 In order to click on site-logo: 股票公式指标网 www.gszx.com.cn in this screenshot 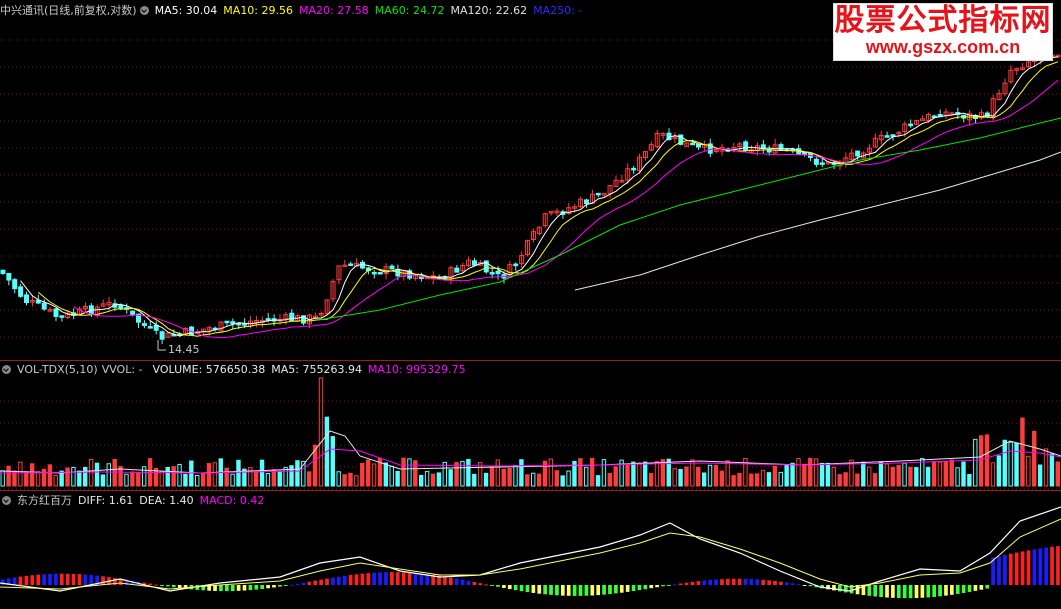, I will do `click(943, 32)`.